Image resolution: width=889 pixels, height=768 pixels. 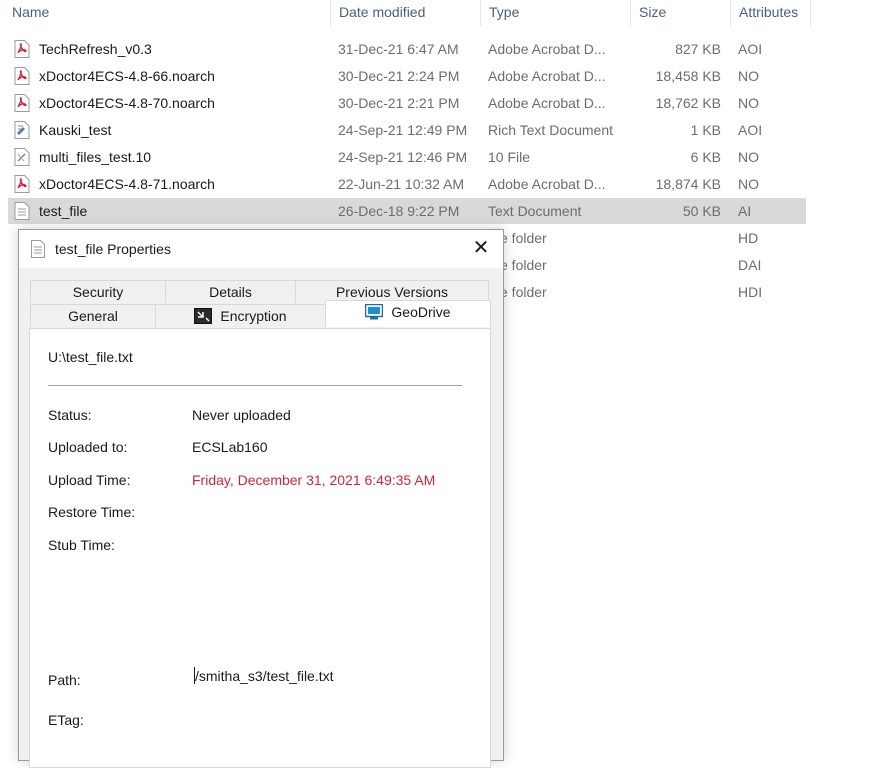 I want to click on tab-details: Details, so click(x=230, y=291).